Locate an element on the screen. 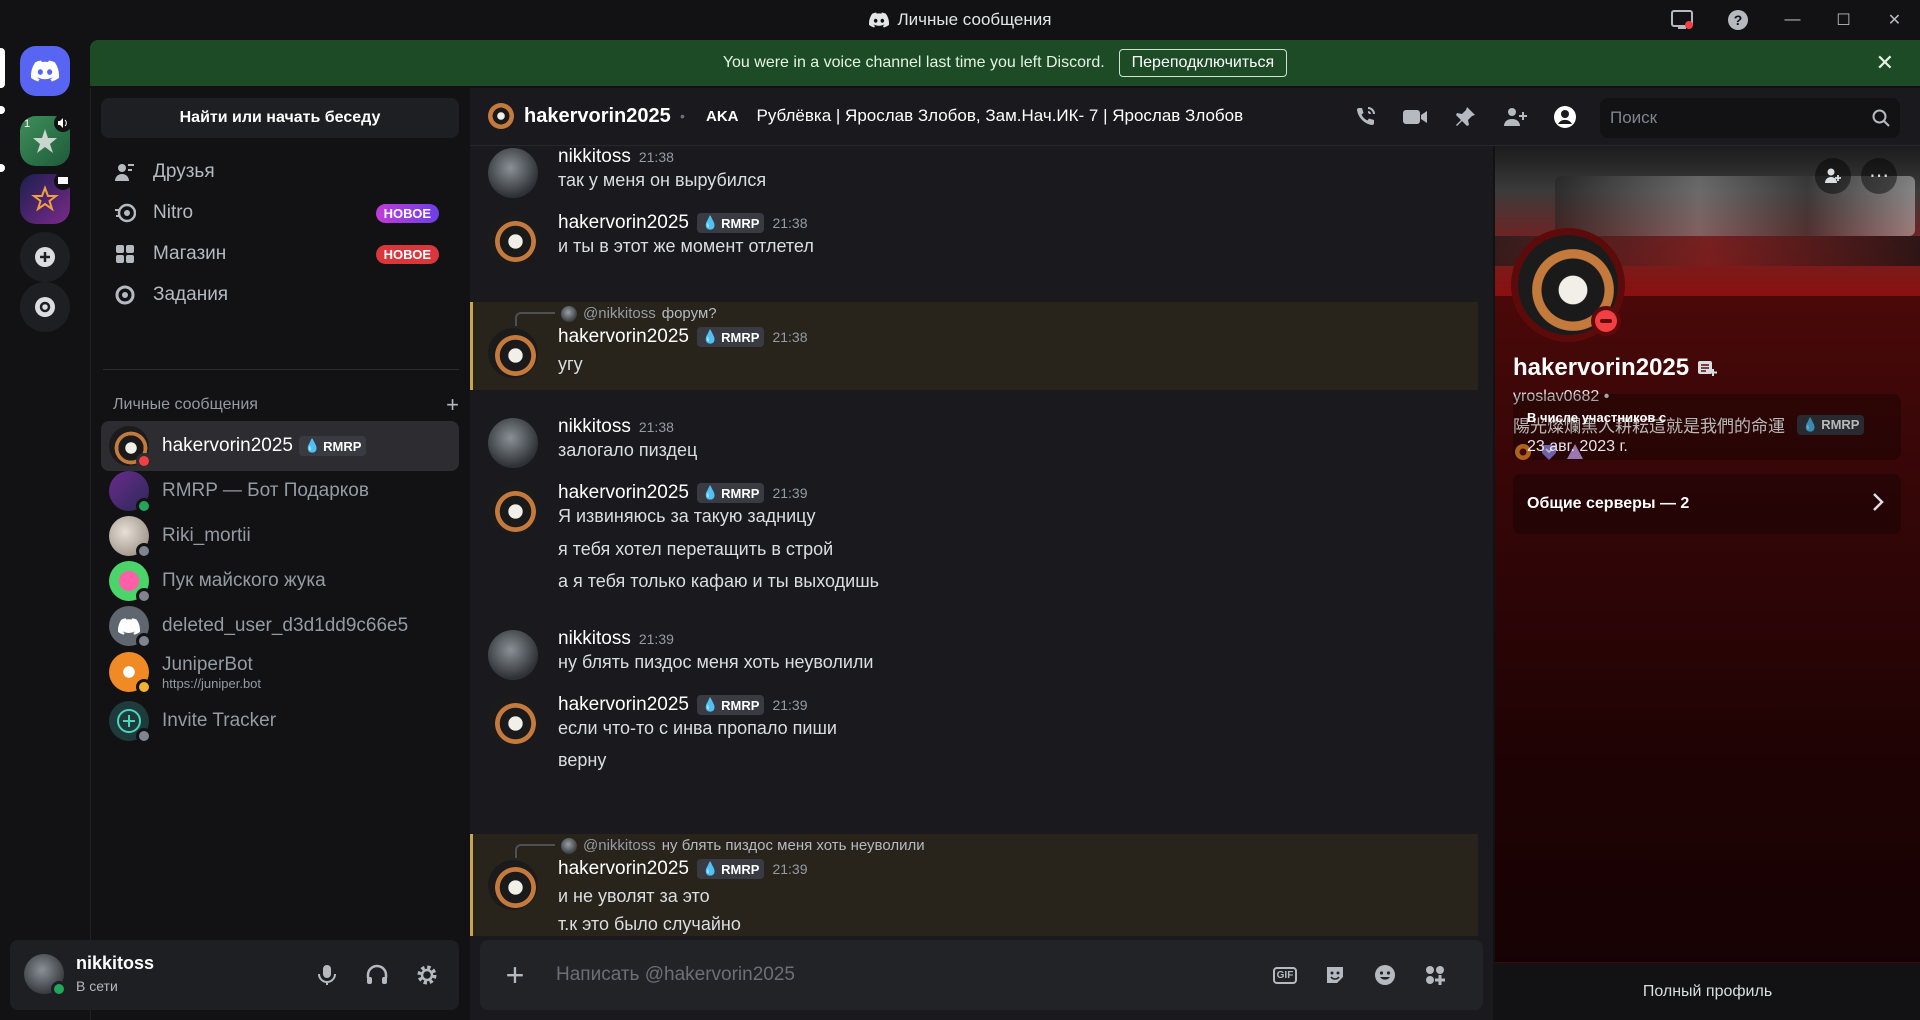  inbox-screen-icon is located at coordinates (1682, 20).